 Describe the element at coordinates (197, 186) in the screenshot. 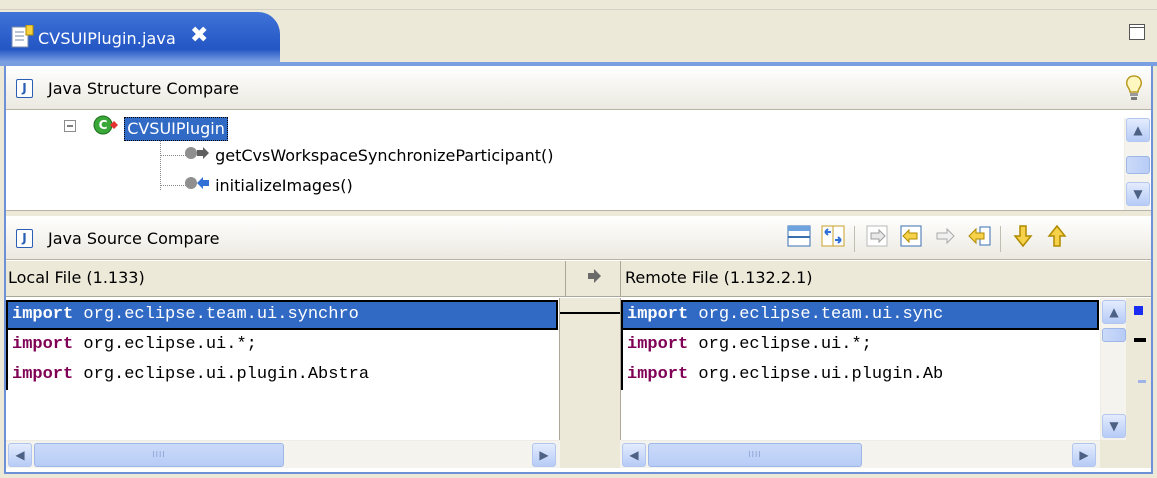

I see `method-incoming-icon` at that location.